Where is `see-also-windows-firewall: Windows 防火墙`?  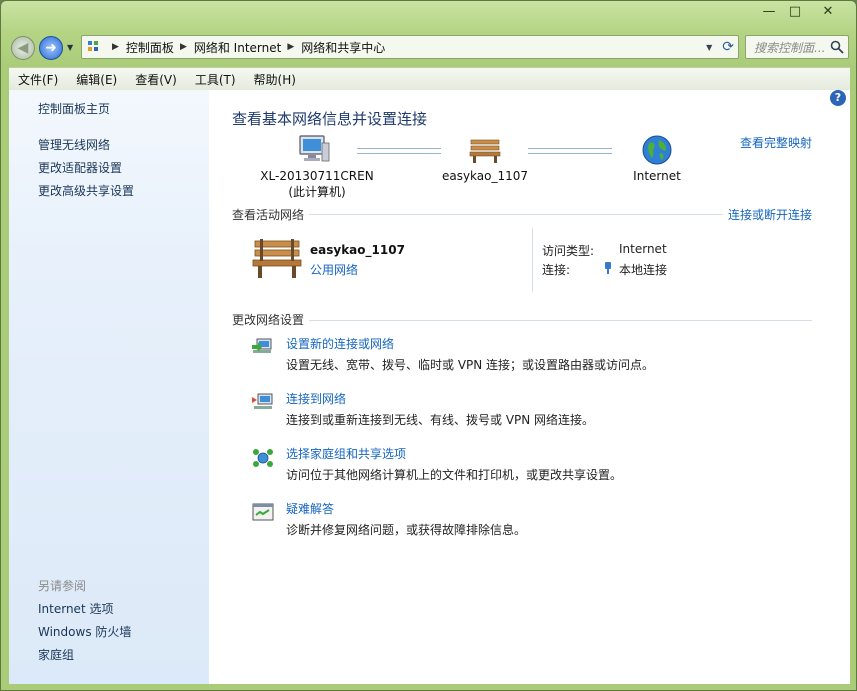
see-also-windows-firewall: Windows 防火墙 is located at coordinates (84, 631).